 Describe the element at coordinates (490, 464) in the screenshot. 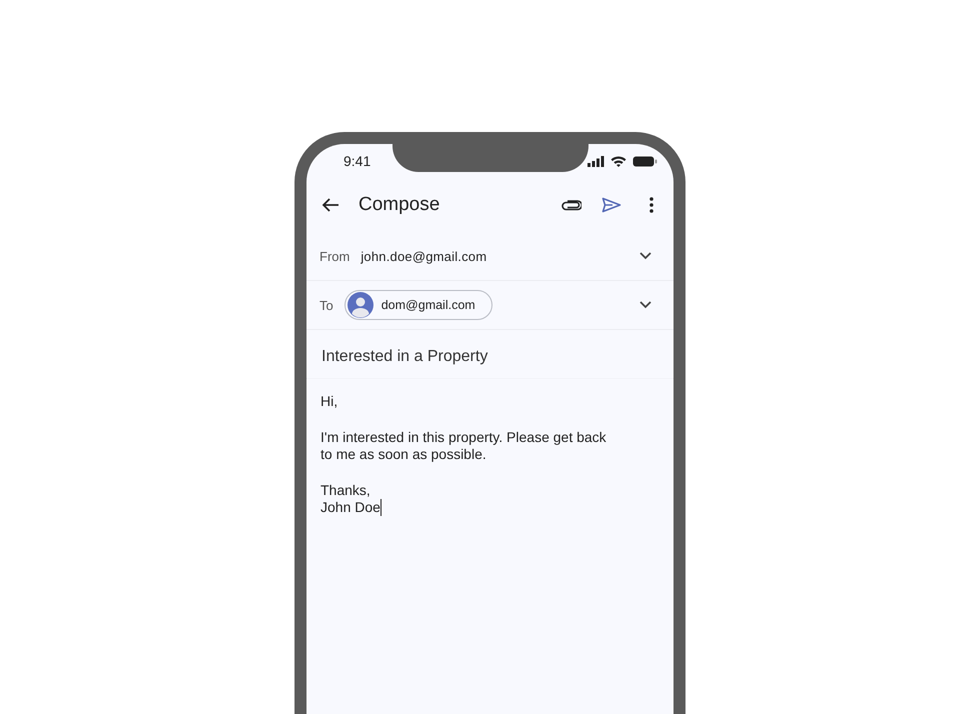

I see `message-body-field: Hi, I'm interested in this property. Please get back to me as soon as possible. Thanks, John Doe` at that location.